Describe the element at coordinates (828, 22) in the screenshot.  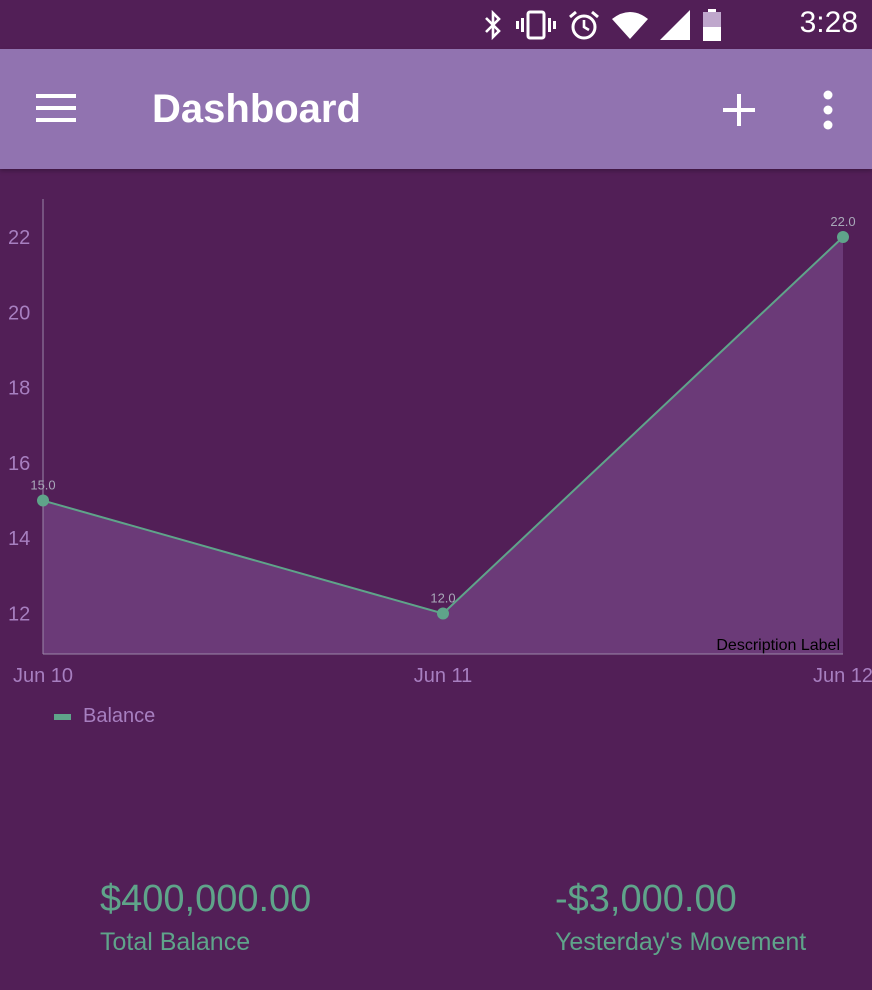
I see `clock-time: 3:28` at that location.